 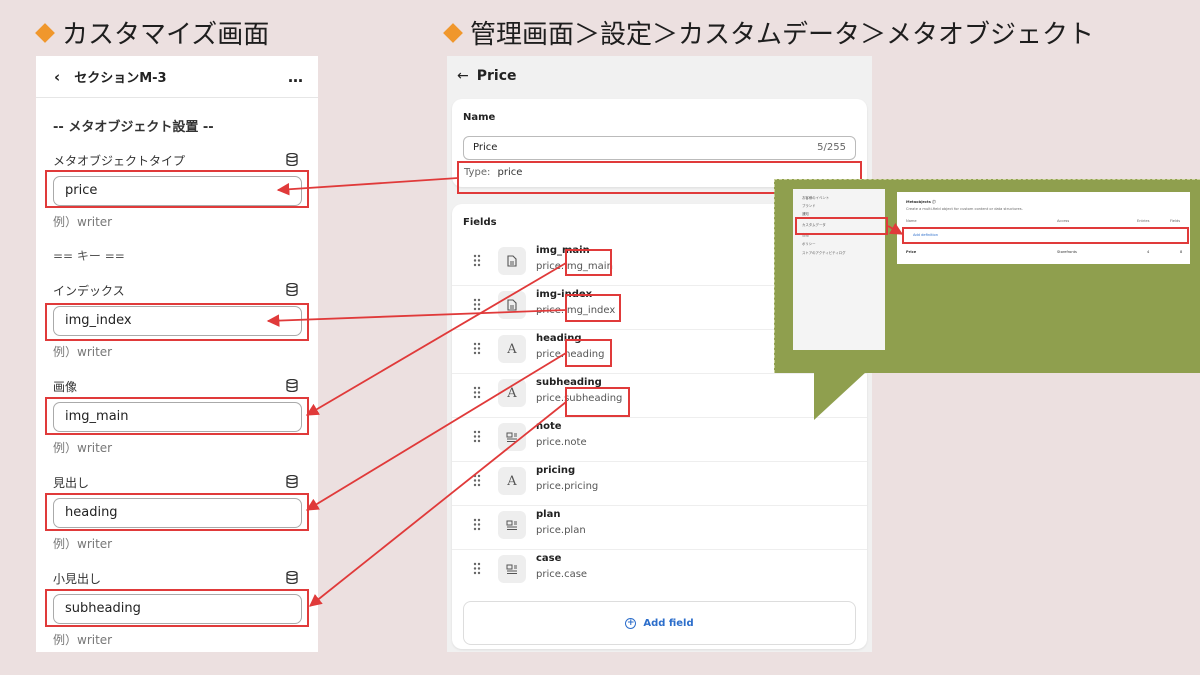 What do you see at coordinates (574, 266) in the screenshot?
I see `field-key: price.img_main` at bounding box center [574, 266].